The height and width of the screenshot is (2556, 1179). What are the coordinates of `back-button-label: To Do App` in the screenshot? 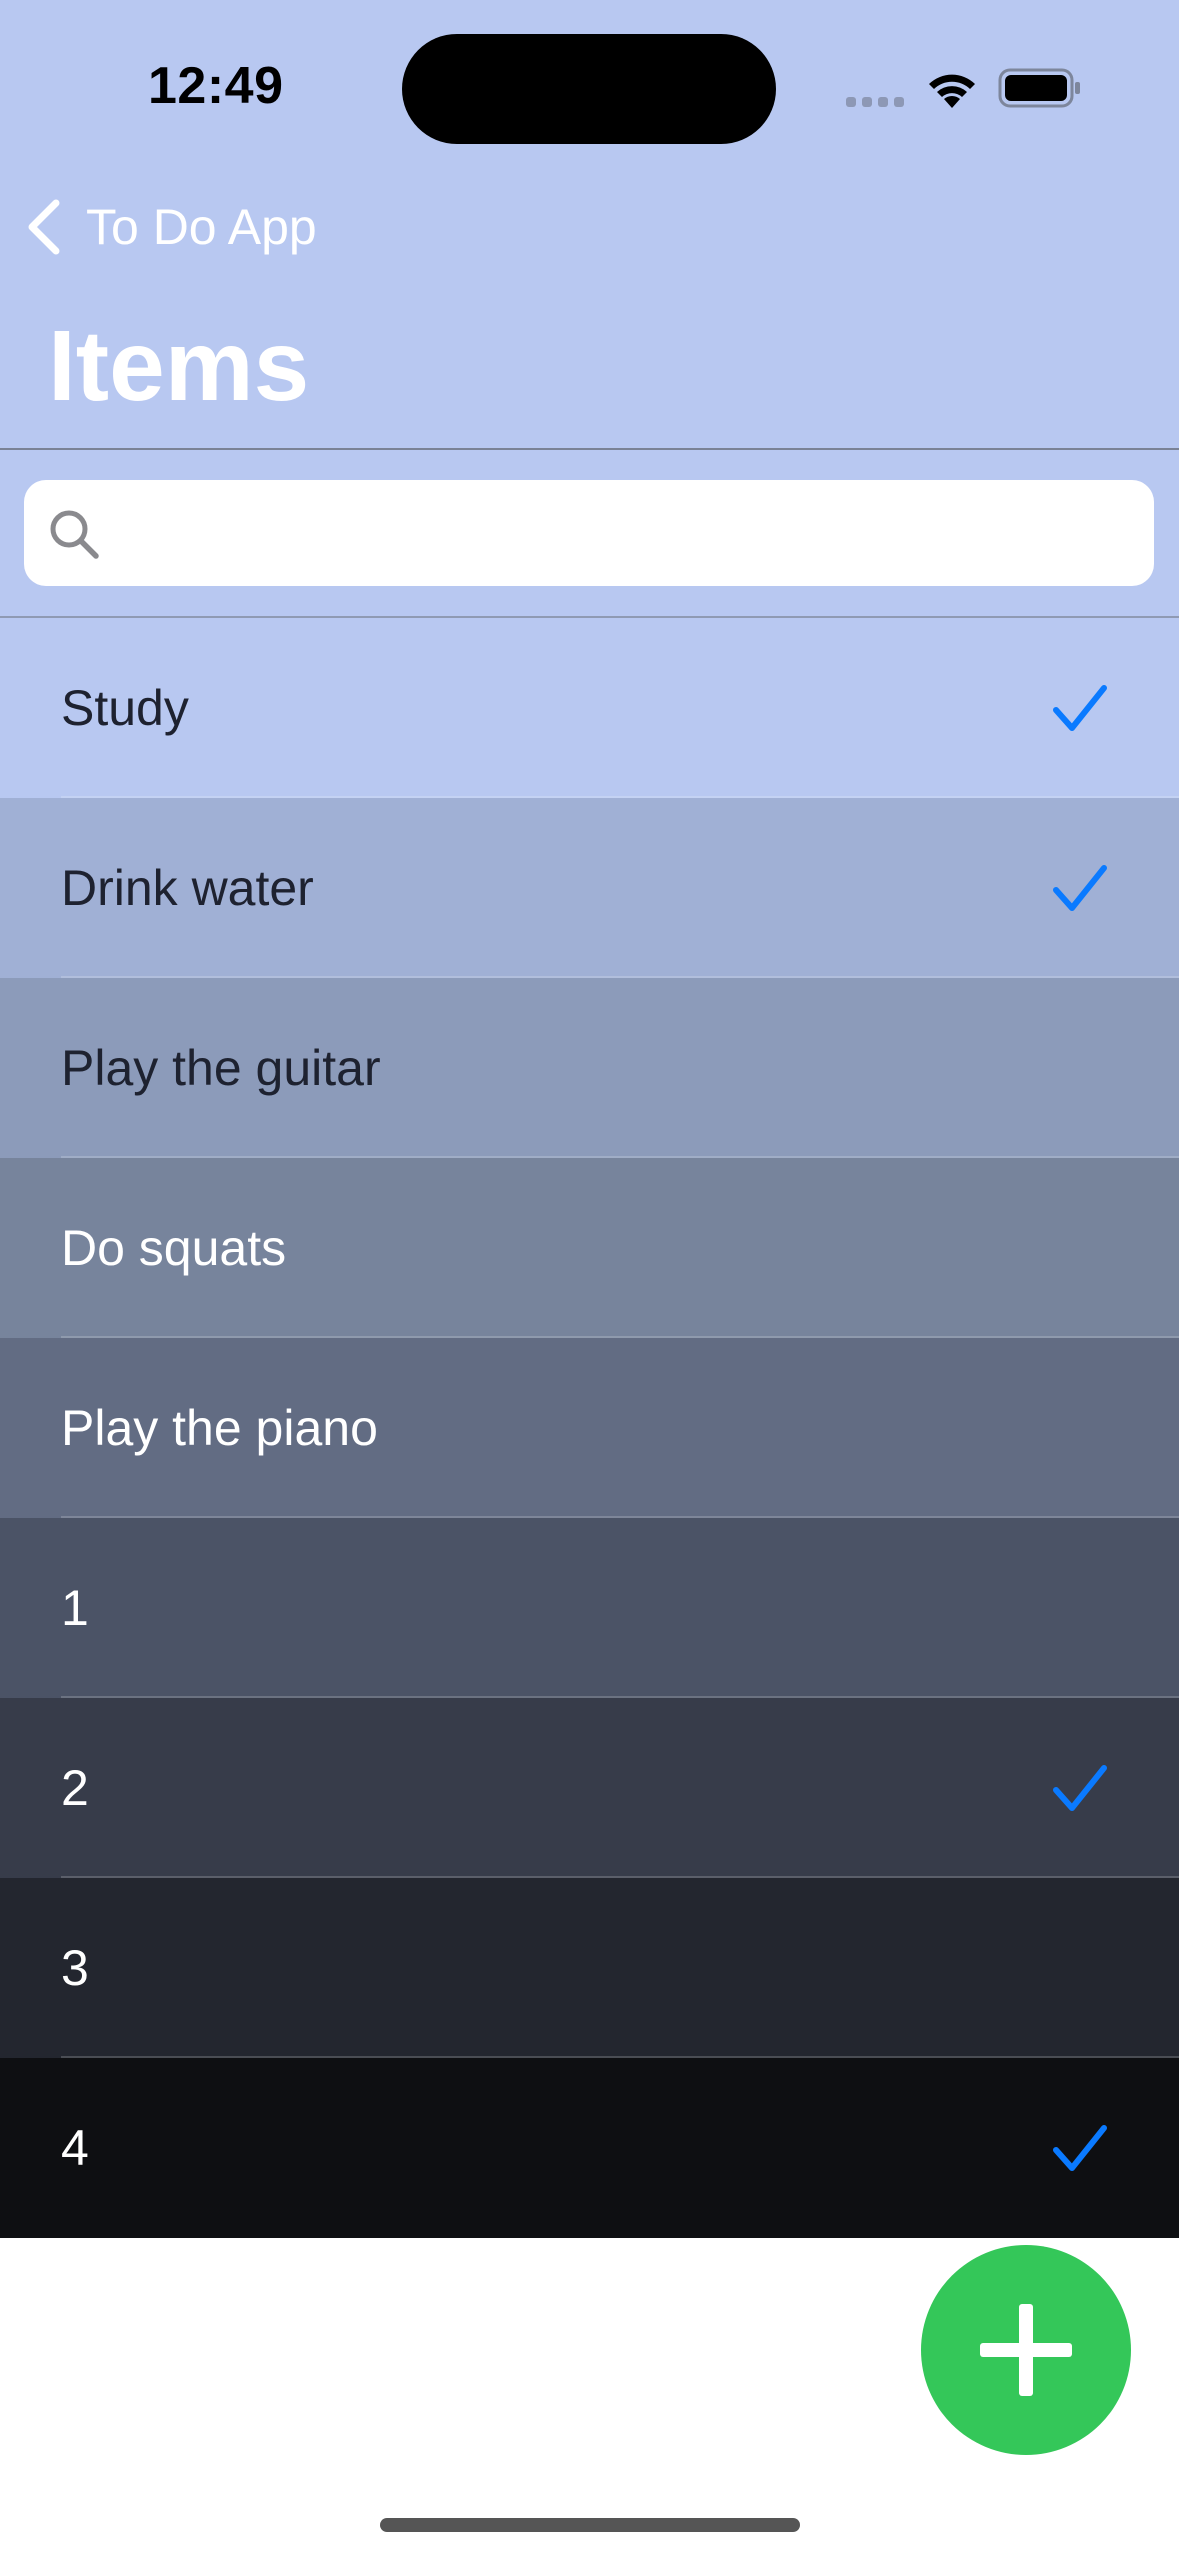 It's located at (201, 227).